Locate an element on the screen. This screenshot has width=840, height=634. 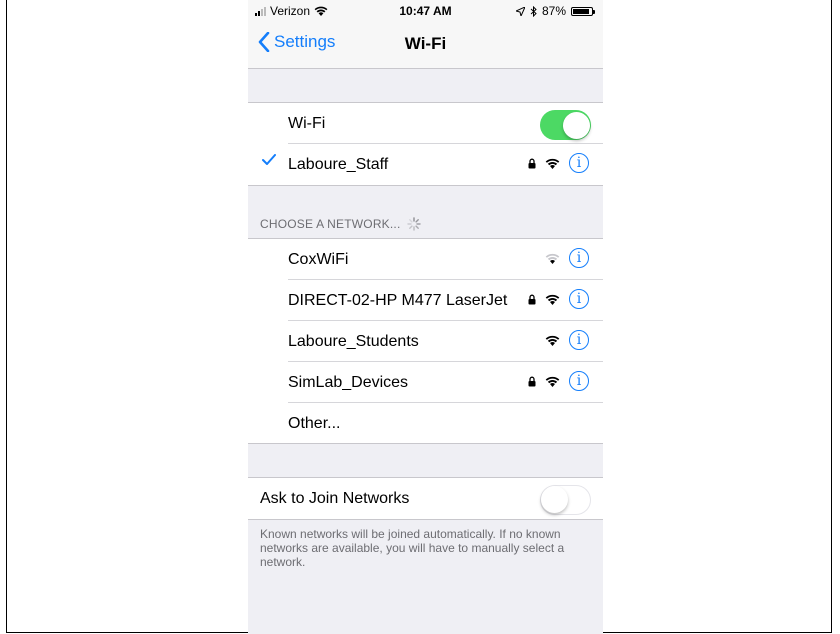
location-arrow-icon is located at coordinates (520, 11).